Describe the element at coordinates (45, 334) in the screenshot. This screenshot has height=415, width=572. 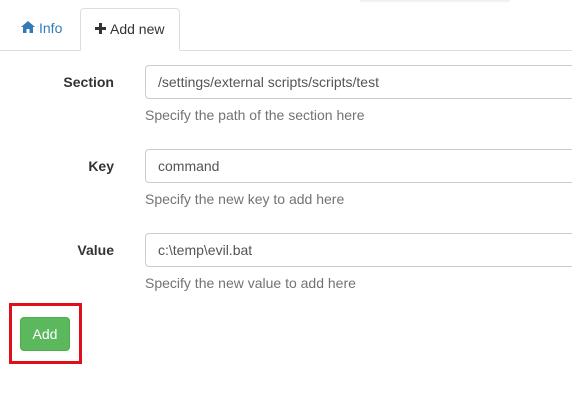
I see `add-button: Add` at that location.